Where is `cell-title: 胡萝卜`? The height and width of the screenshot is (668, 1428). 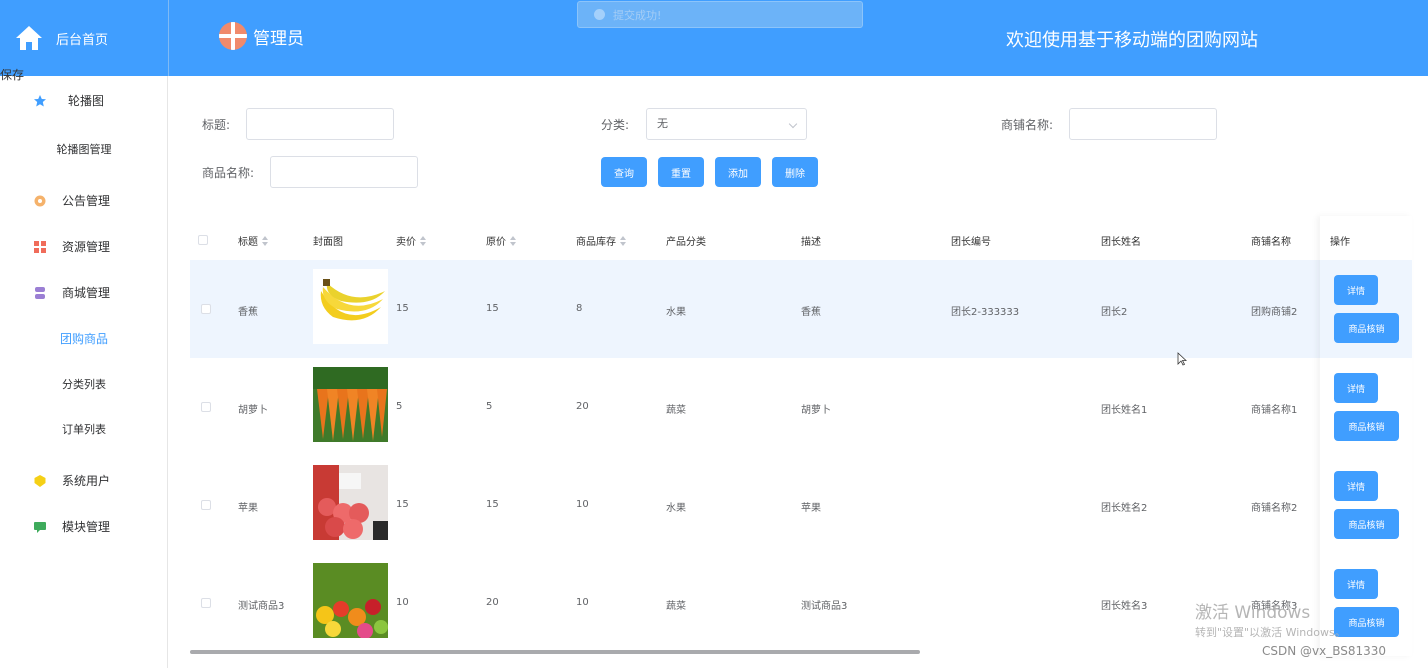 cell-title: 胡萝卜 is located at coordinates (253, 410).